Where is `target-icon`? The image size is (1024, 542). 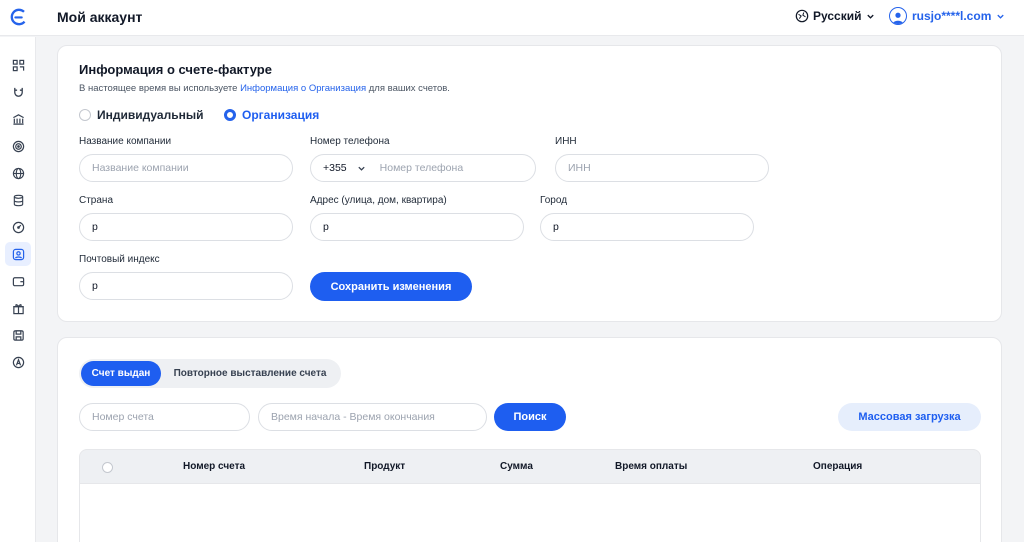 target-icon is located at coordinates (18, 146).